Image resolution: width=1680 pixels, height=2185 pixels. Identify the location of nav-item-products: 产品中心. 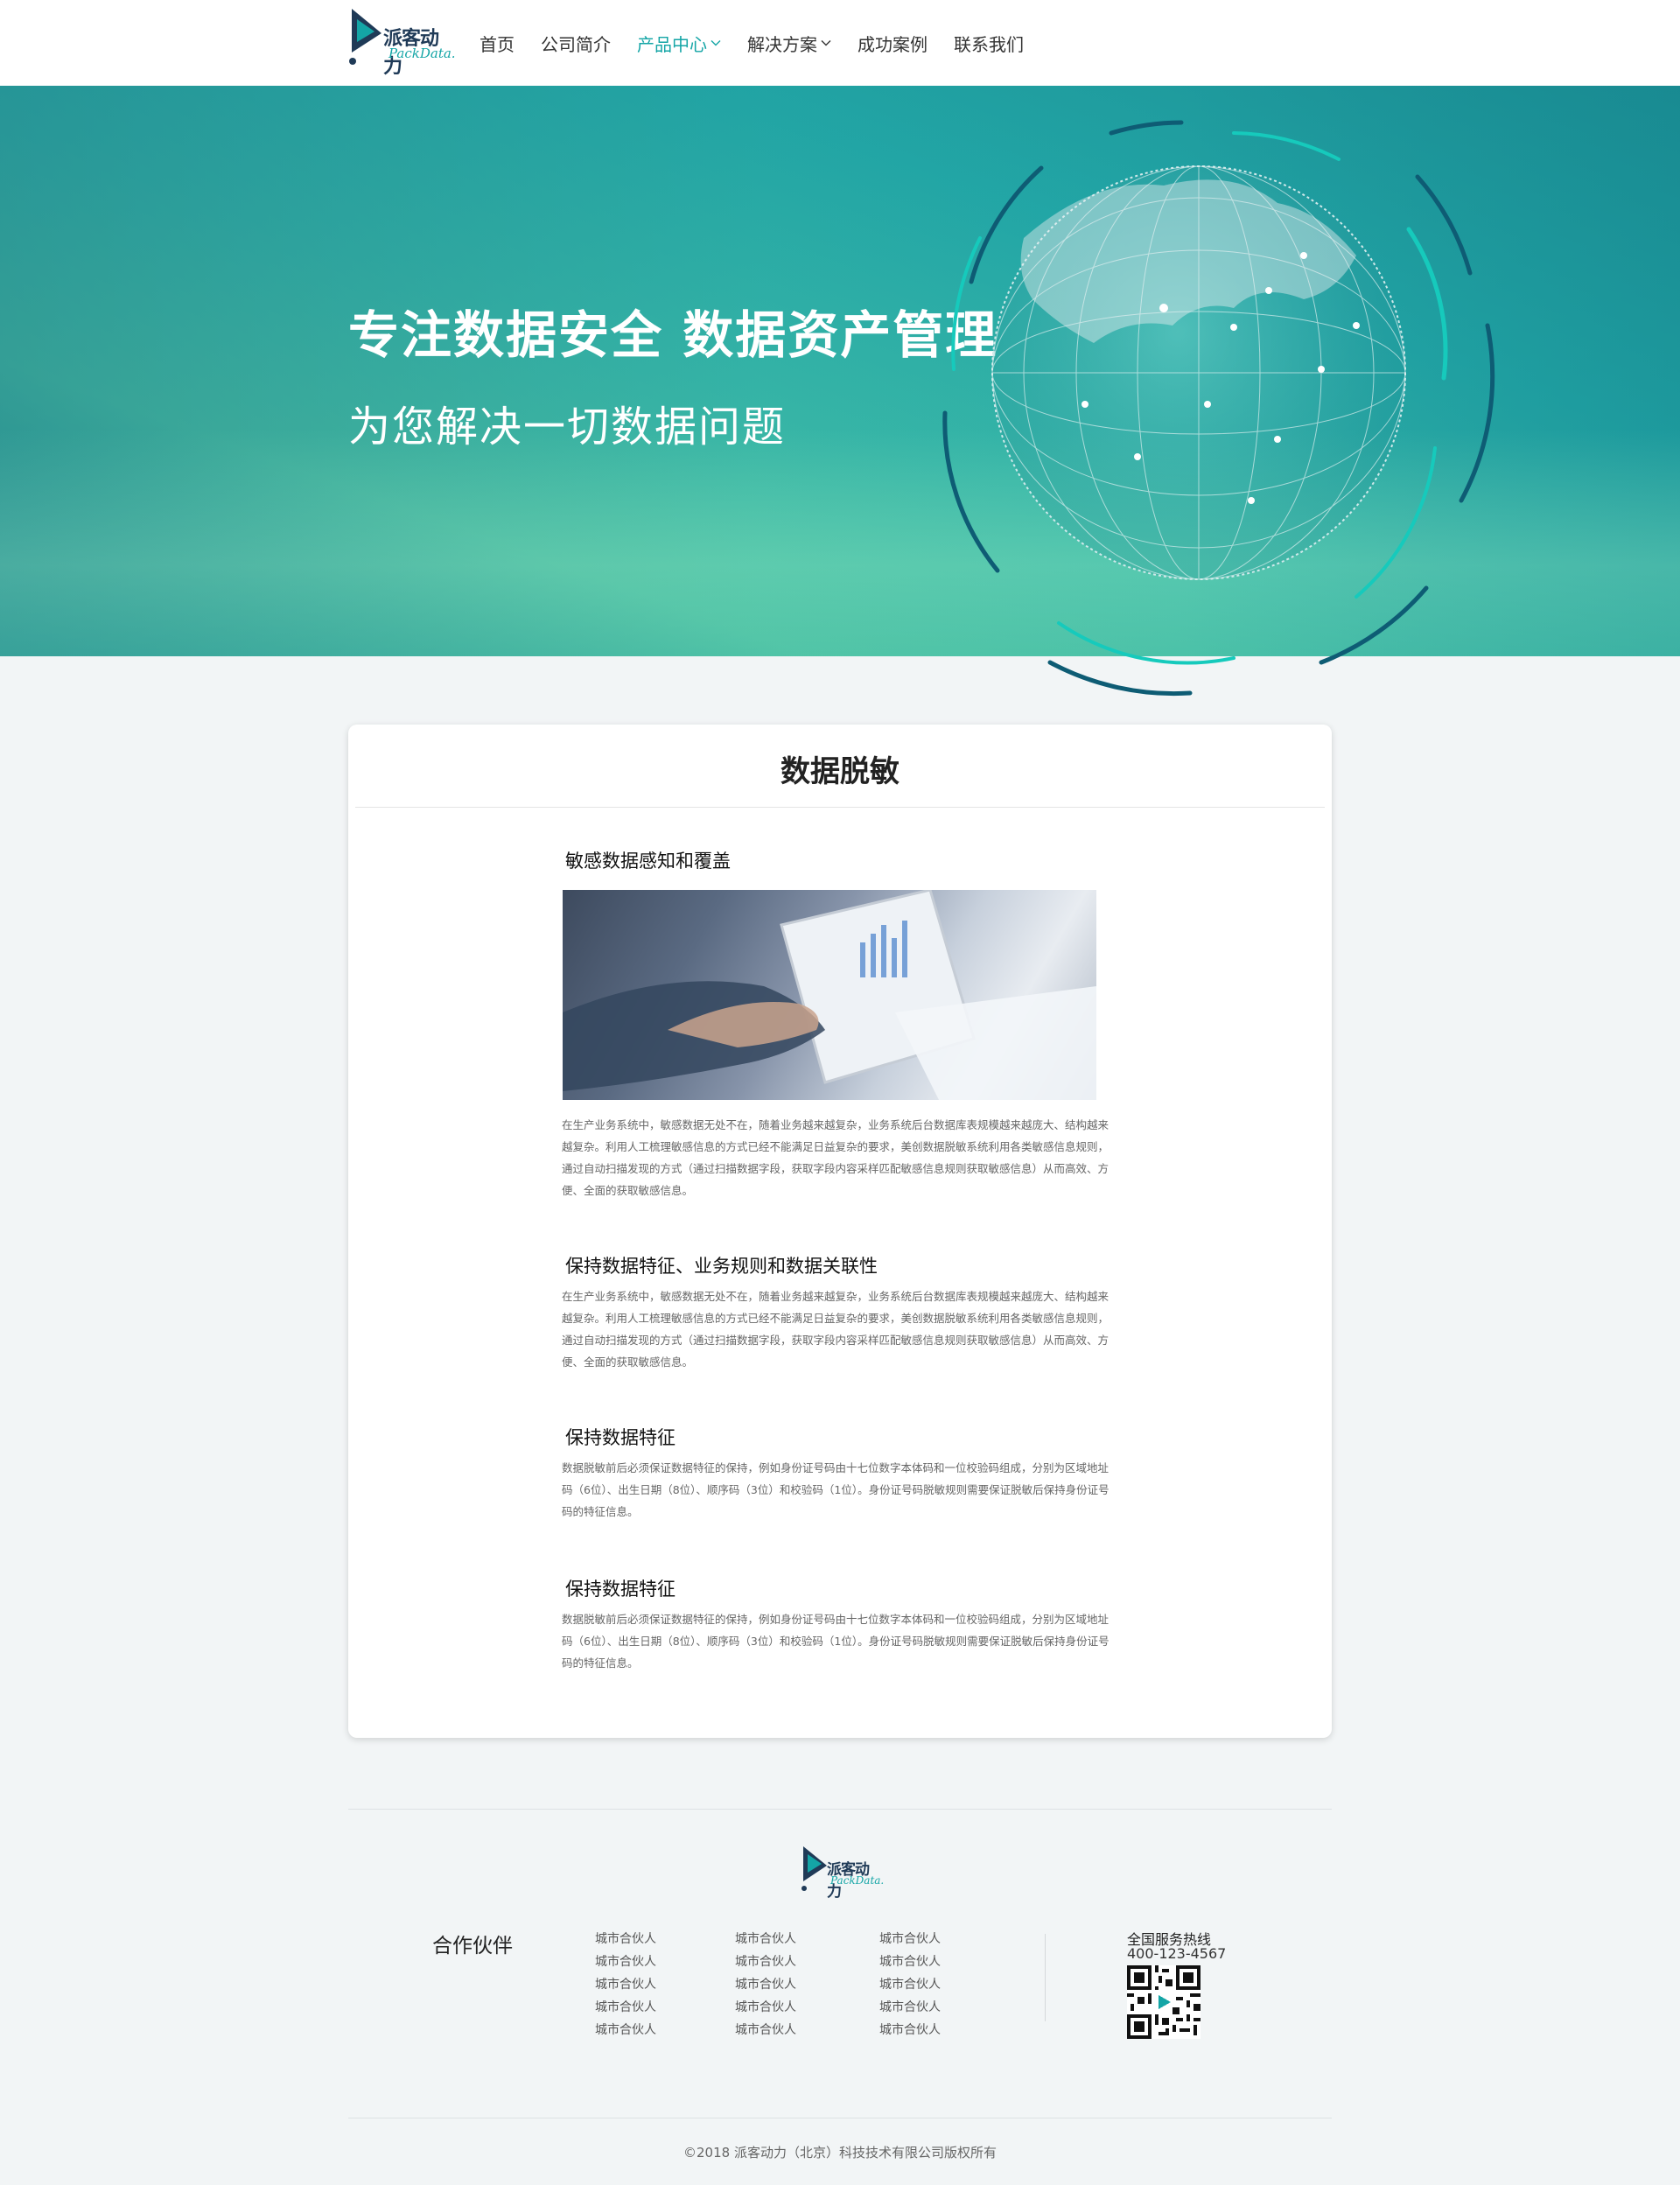
(679, 43).